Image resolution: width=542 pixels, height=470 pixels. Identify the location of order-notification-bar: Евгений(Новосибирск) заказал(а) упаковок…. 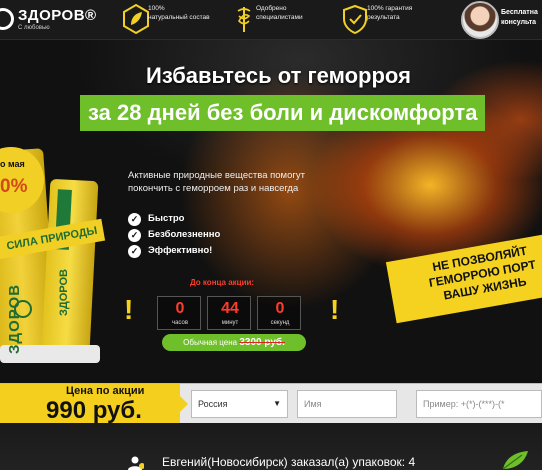
(271, 446).